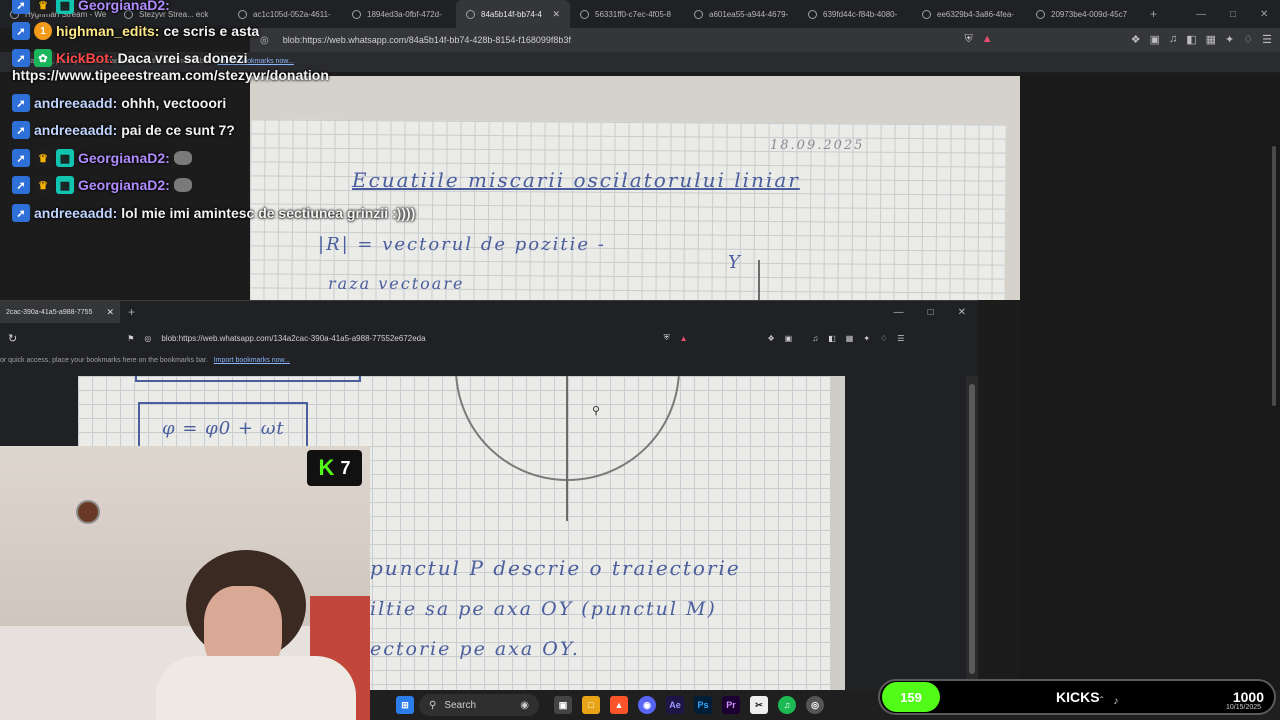  I want to click on chat-text: pai de ce sunt 7?, so click(178, 130).